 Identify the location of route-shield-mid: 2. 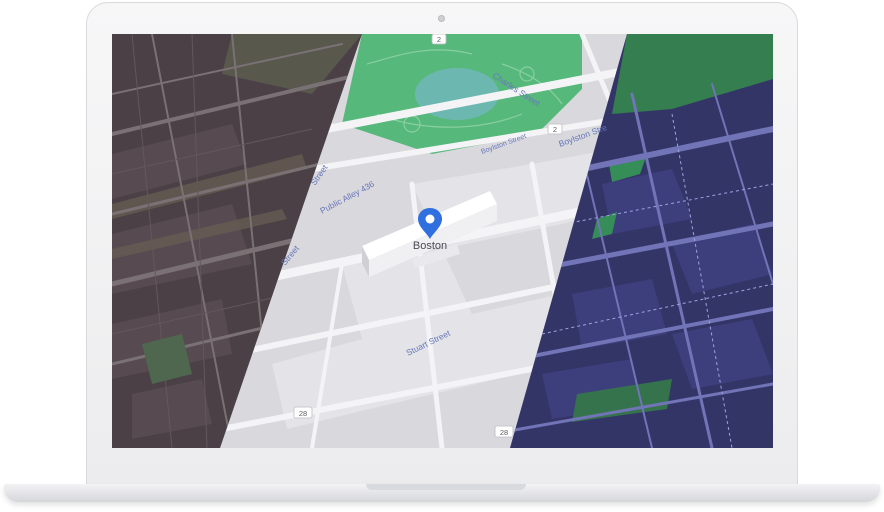
(555, 129).